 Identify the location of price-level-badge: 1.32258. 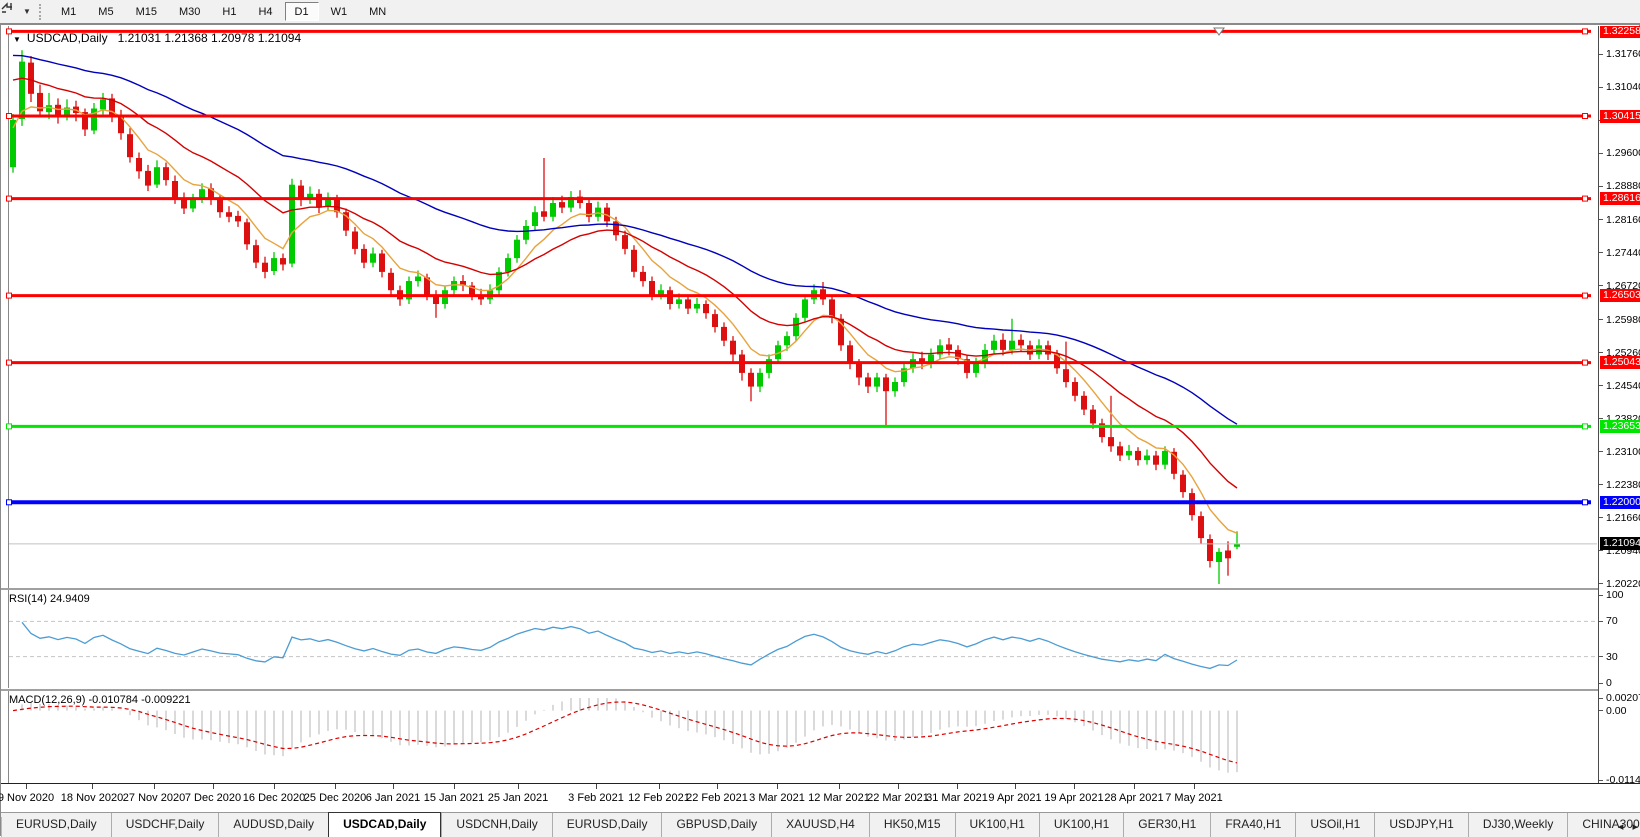
(1620, 32).